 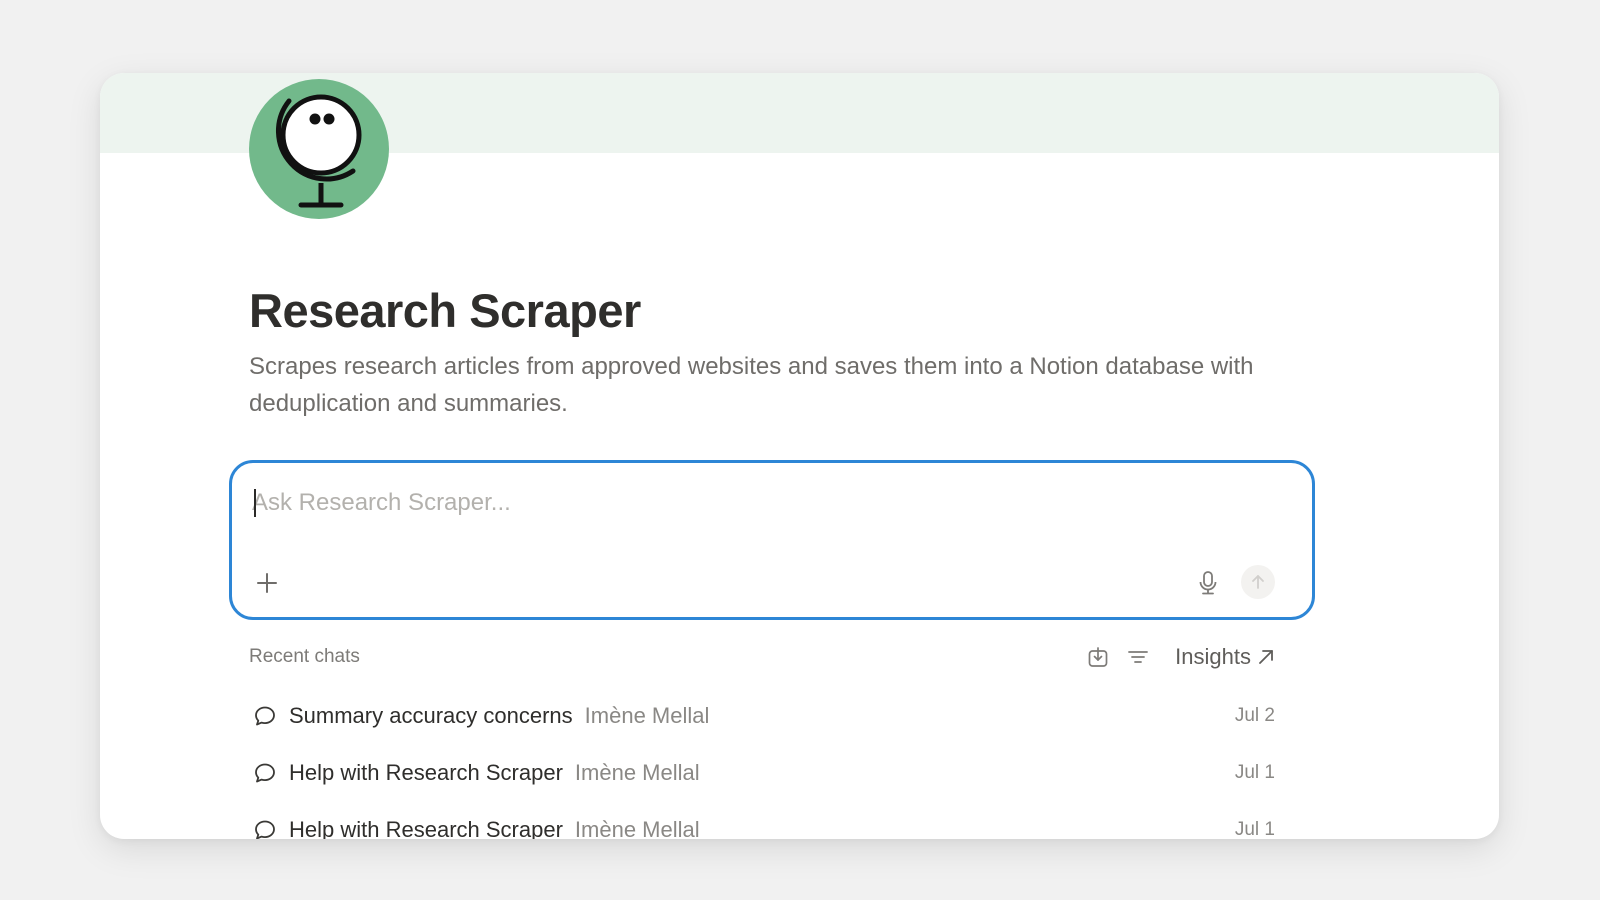 I want to click on add-attachment-button, so click(x=267, y=583).